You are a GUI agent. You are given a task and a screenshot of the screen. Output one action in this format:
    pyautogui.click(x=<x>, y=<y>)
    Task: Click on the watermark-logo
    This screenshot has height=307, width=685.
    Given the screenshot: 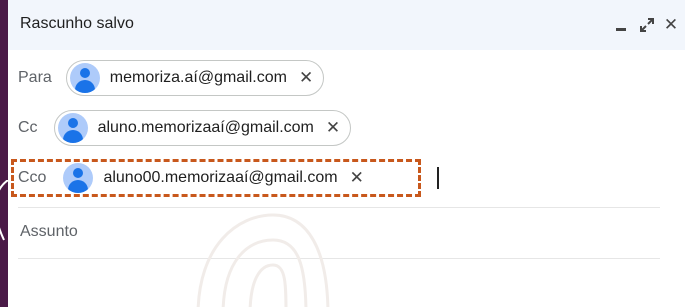 What is the action you would take?
    pyautogui.click(x=263, y=260)
    